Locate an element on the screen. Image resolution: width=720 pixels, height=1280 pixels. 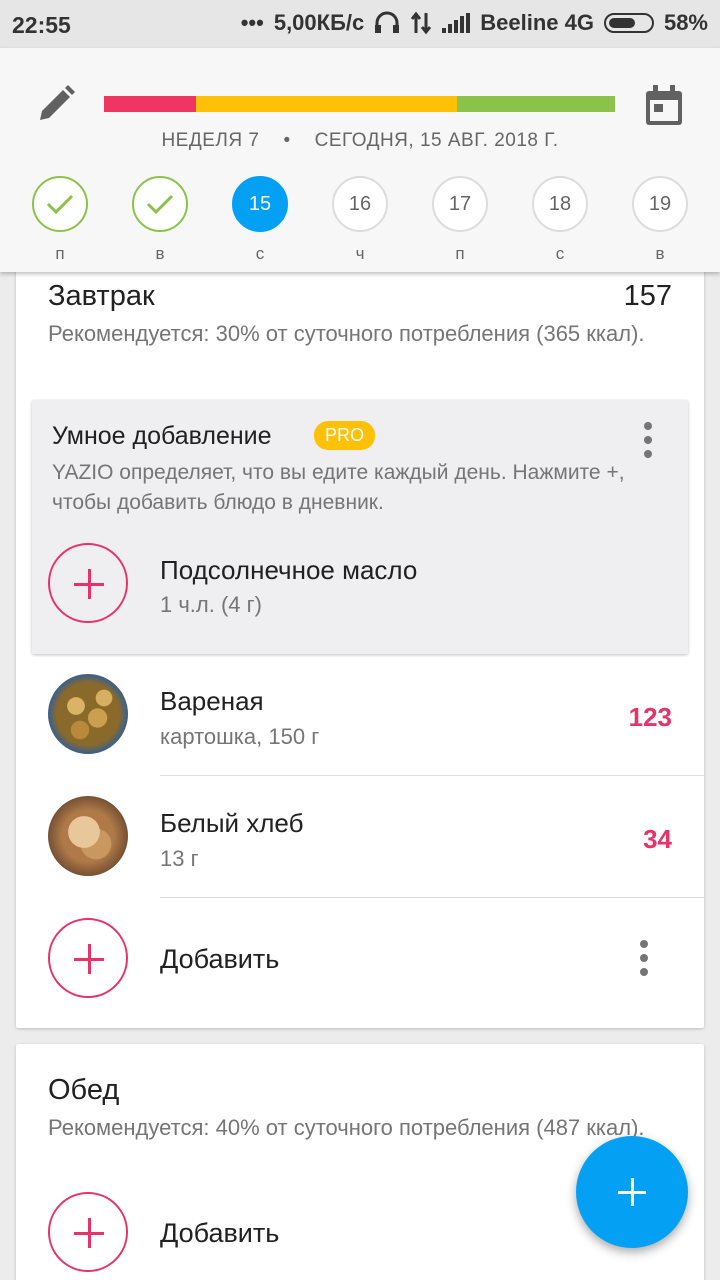
meal-title: Обед is located at coordinates (84, 1090).